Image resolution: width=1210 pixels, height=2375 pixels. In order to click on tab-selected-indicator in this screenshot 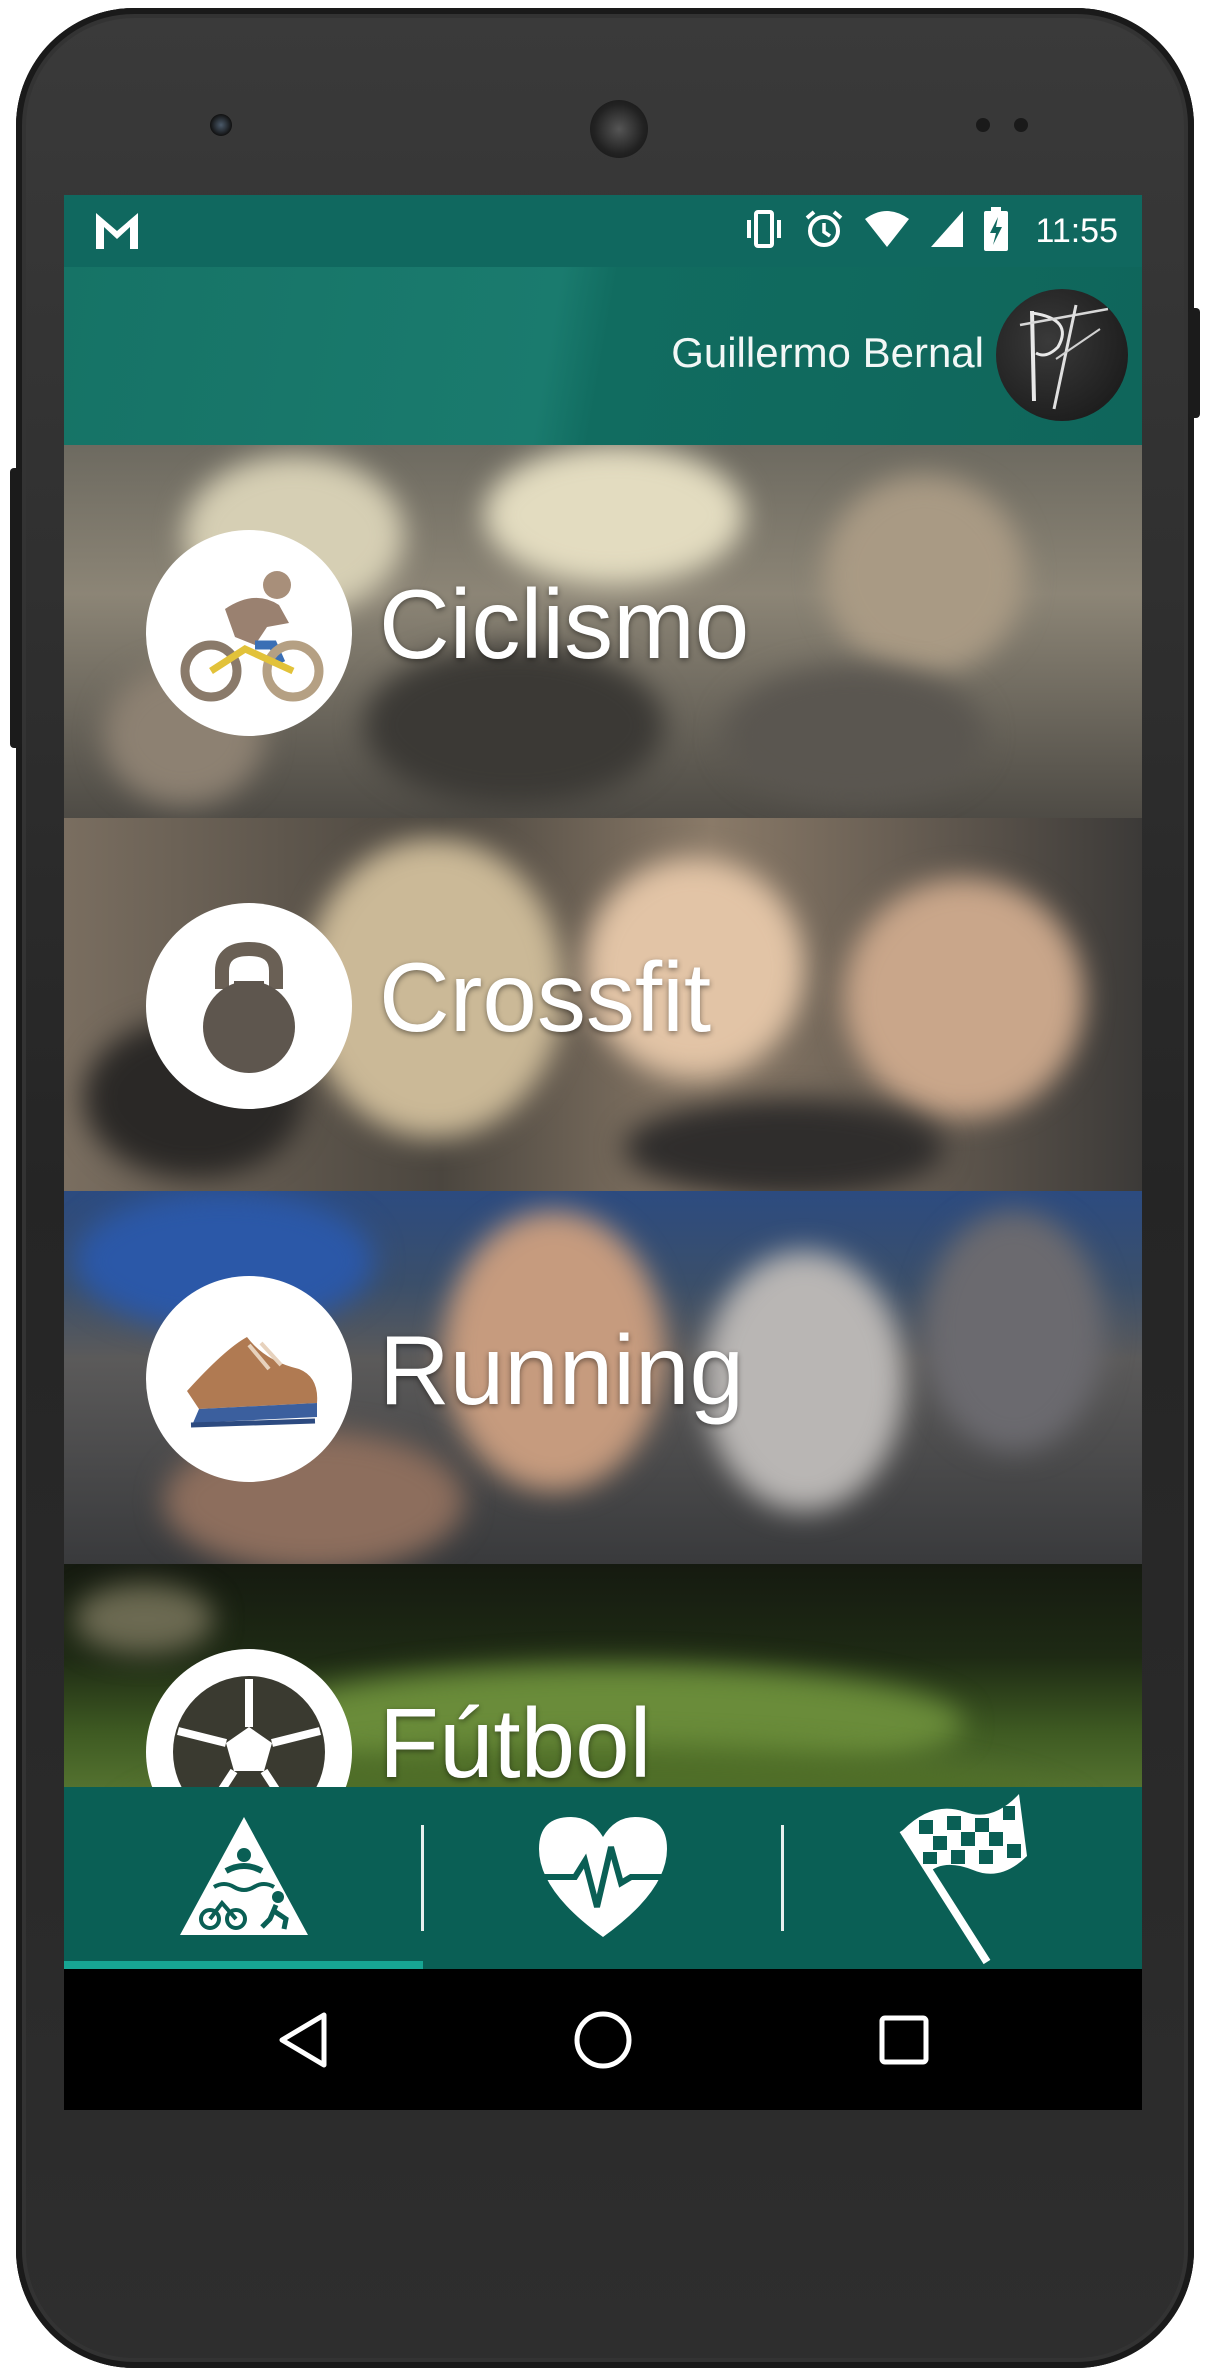, I will do `click(243, 1965)`.